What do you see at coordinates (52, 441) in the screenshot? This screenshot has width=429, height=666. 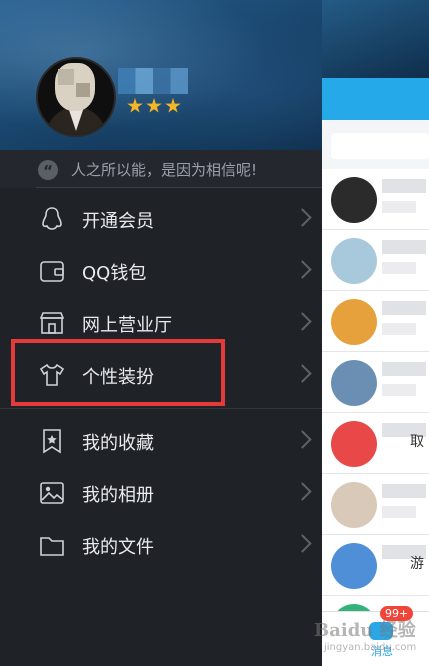 I see `bookmark-icon` at bounding box center [52, 441].